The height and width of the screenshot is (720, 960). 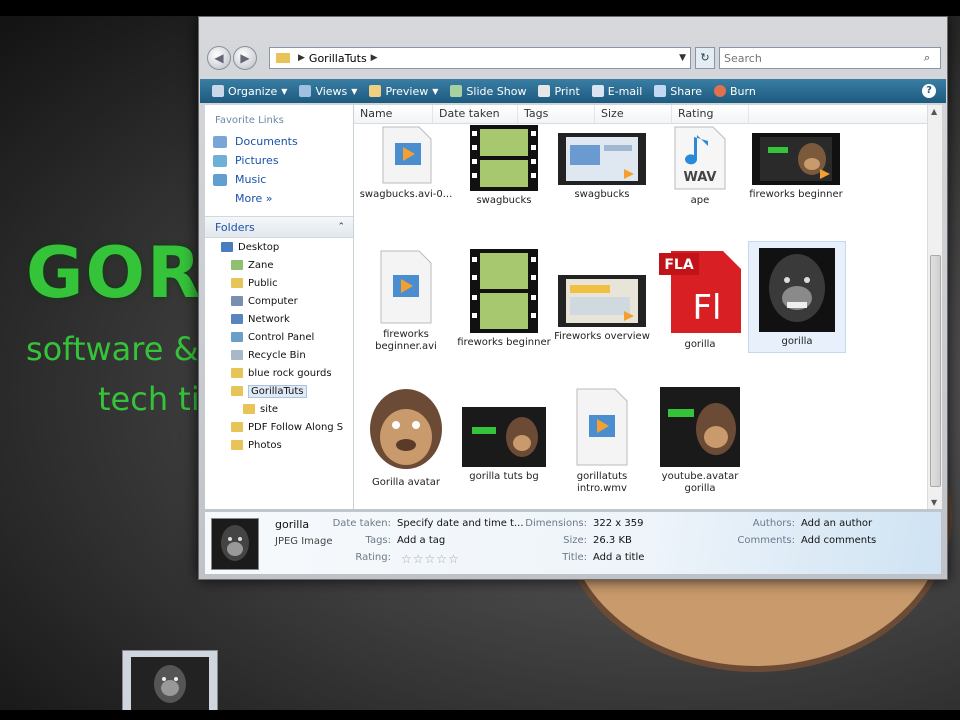 What do you see at coordinates (219, 58) in the screenshot?
I see `back-button: ◀` at bounding box center [219, 58].